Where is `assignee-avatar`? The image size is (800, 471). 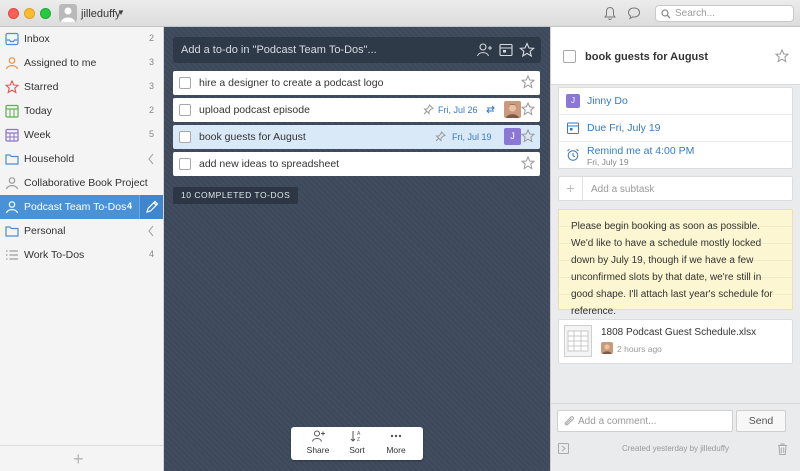 assignee-avatar is located at coordinates (512, 109).